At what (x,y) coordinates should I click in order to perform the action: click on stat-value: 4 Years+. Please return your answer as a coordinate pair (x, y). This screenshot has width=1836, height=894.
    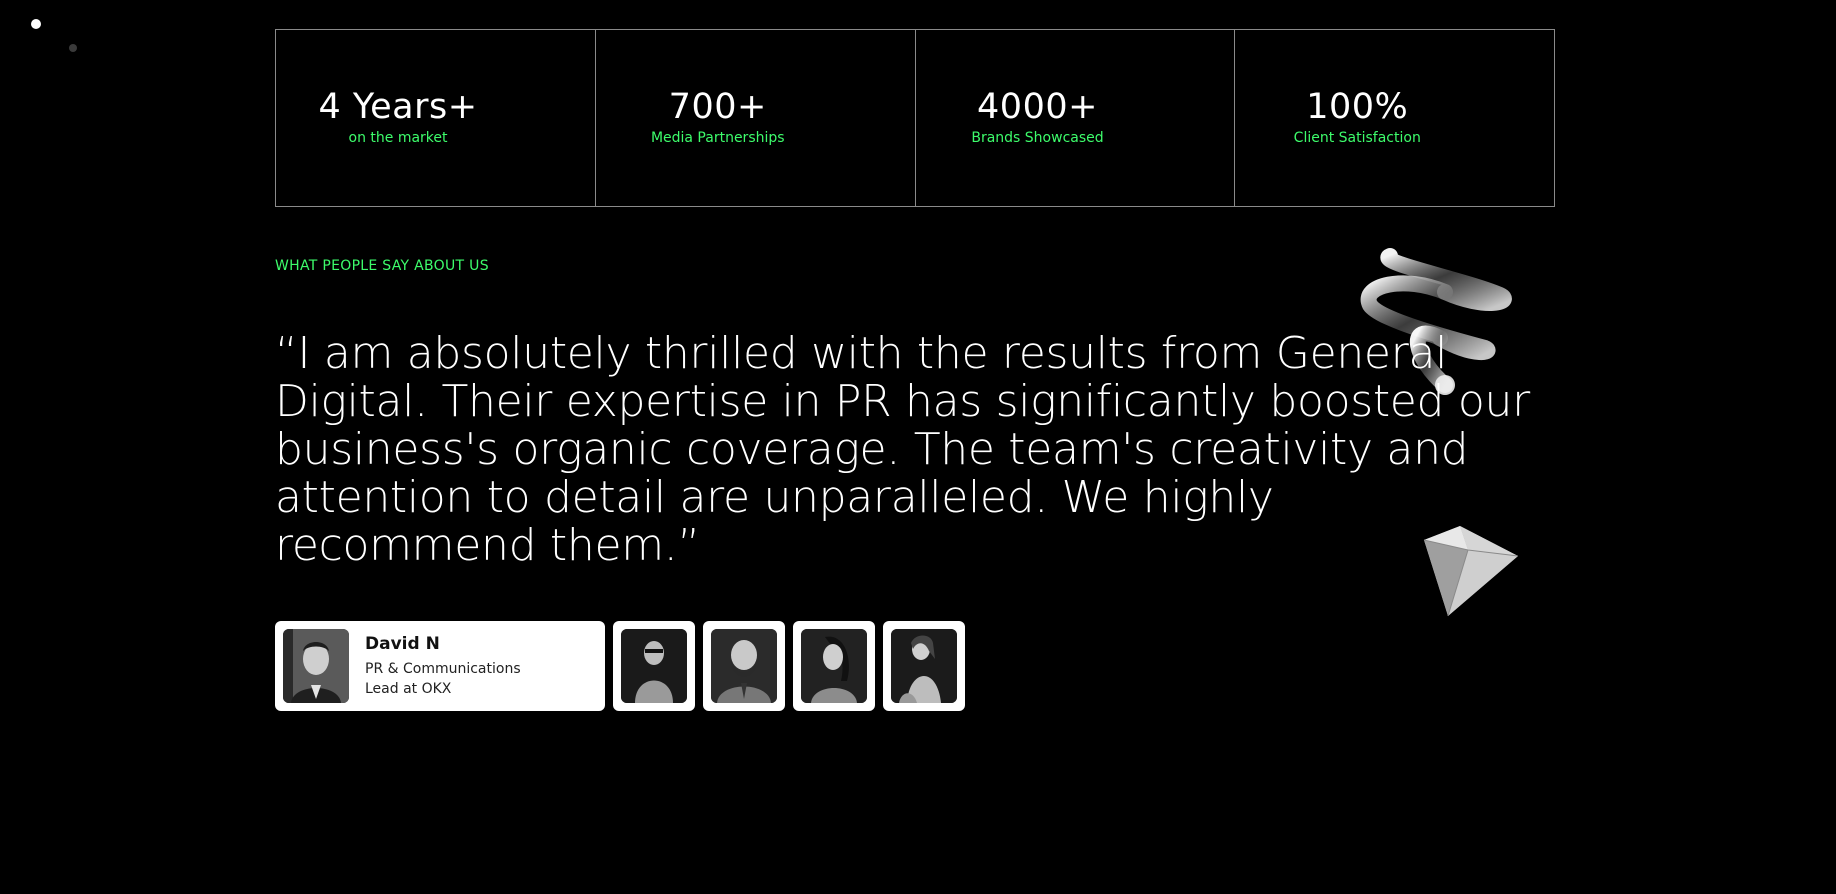
    Looking at the image, I should click on (398, 107).